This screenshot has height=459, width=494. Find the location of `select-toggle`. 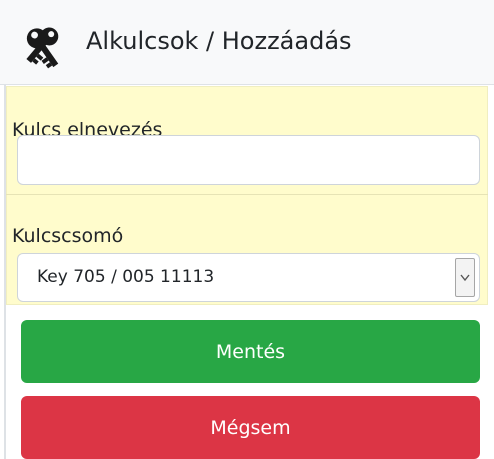

select-toggle is located at coordinates (465, 277).